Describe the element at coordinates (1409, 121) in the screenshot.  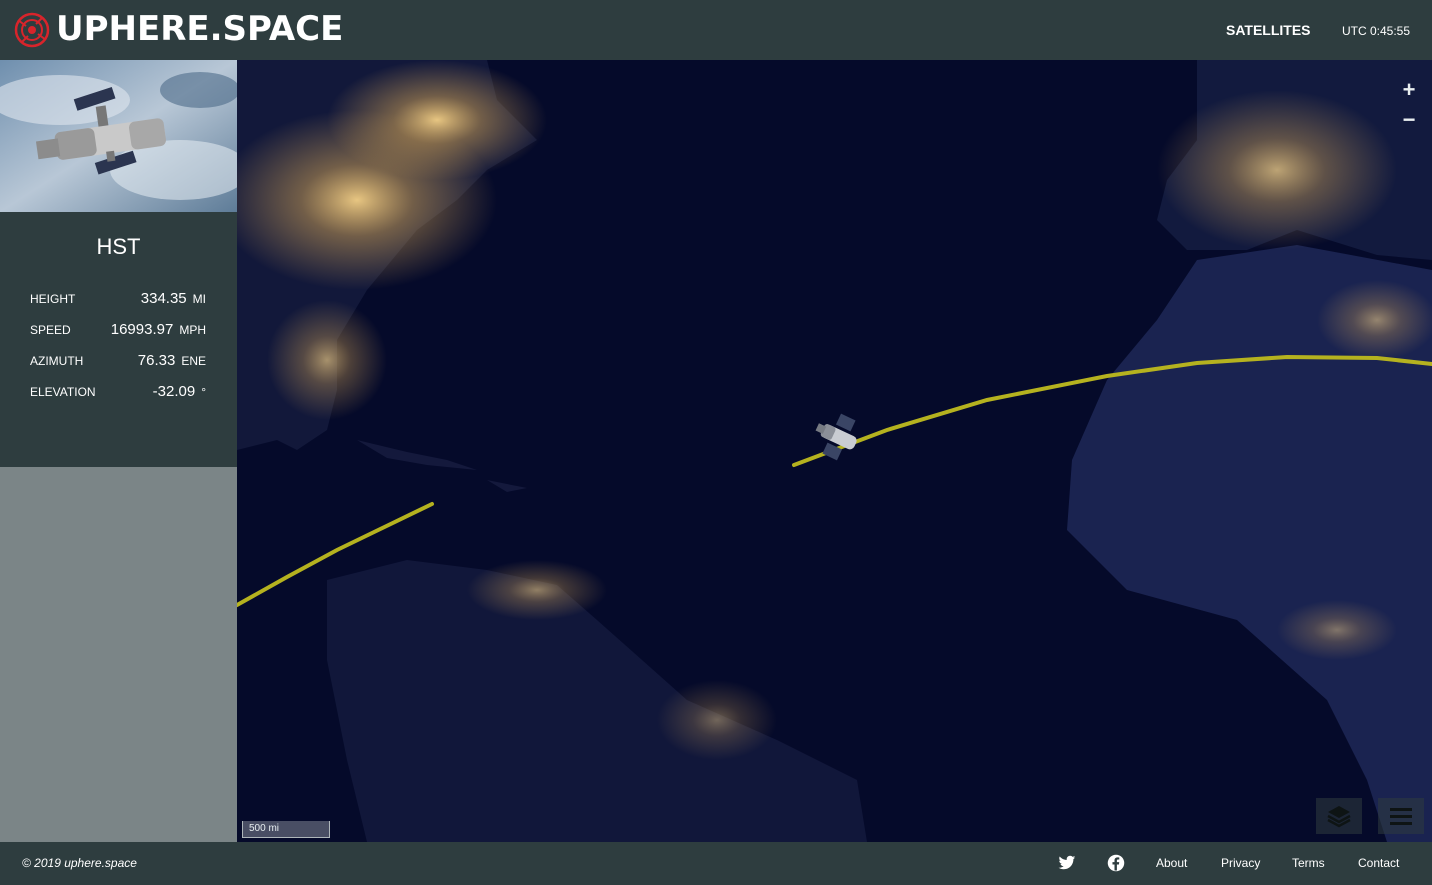
I see `zoom-out-button: −` at that location.